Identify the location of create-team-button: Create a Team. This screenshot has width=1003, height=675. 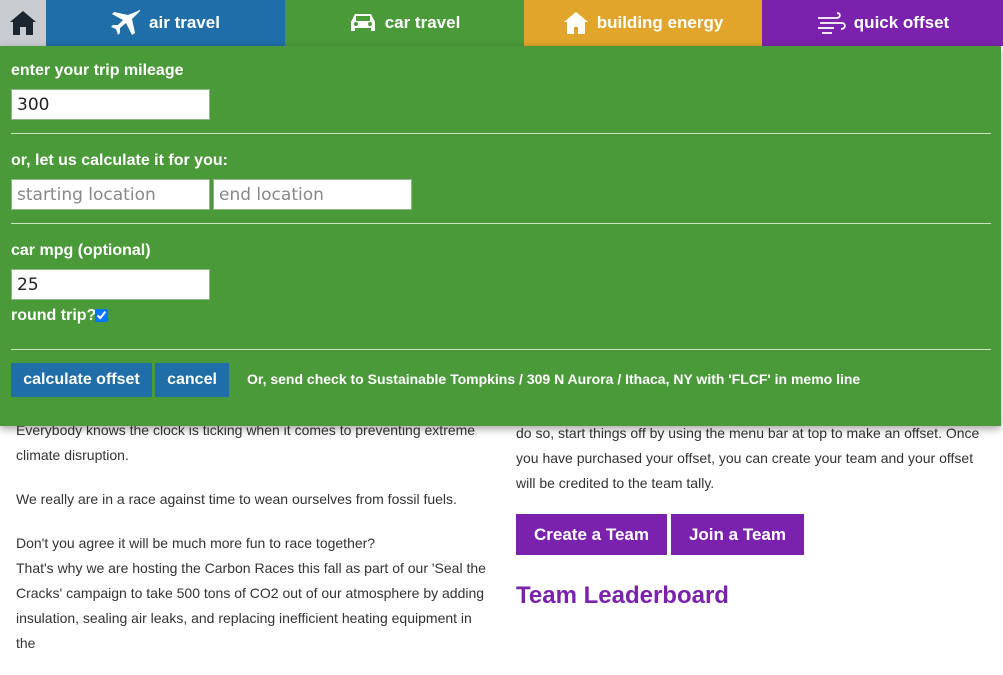
(591, 534).